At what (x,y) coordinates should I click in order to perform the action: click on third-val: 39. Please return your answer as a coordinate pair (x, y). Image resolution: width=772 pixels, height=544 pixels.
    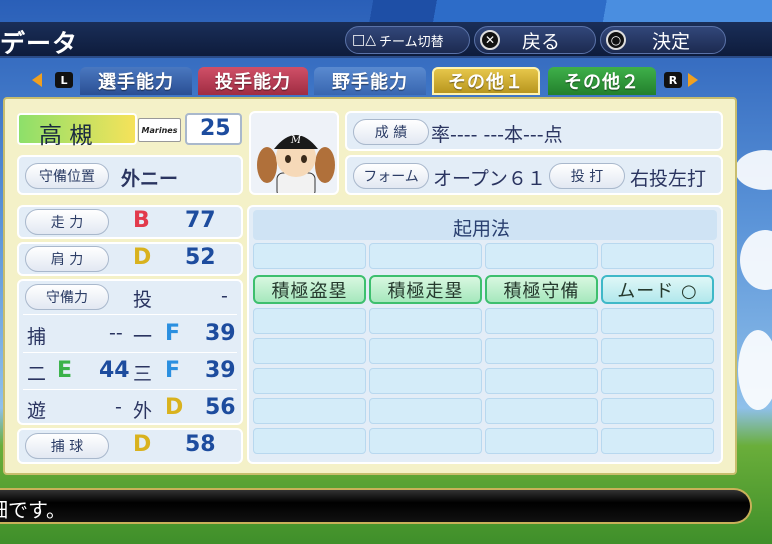
    Looking at the image, I should click on (220, 370).